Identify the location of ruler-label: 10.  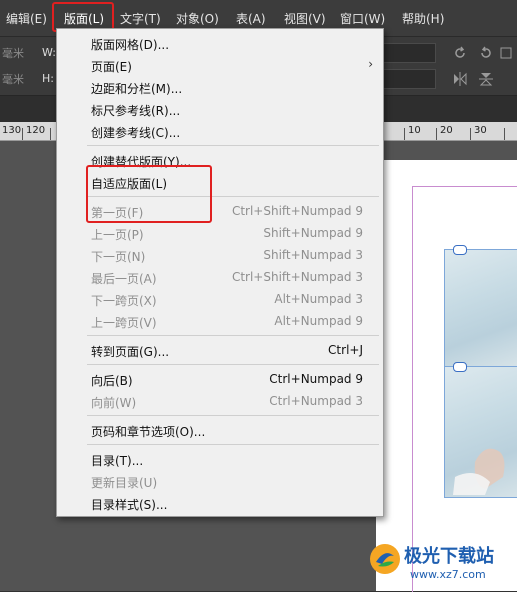
(414, 130).